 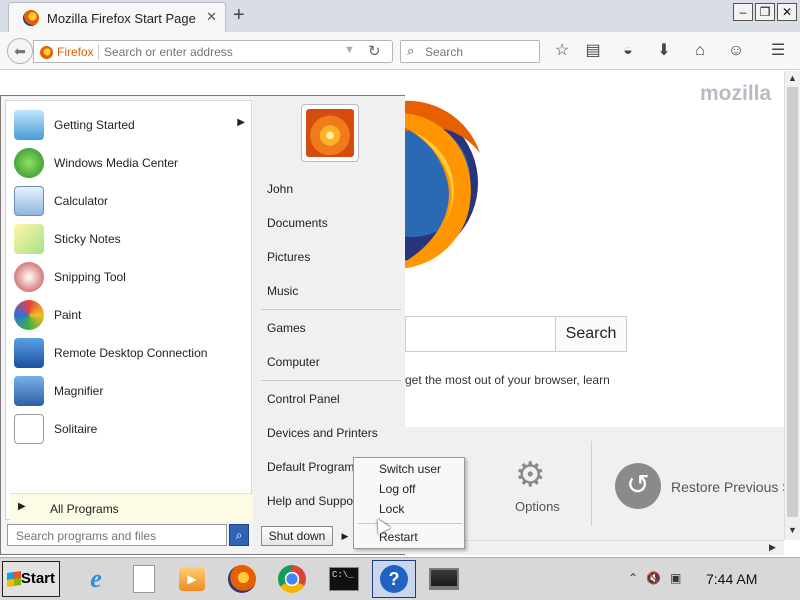 I want to click on taskbar-internet-explorer: e, so click(x=96, y=579).